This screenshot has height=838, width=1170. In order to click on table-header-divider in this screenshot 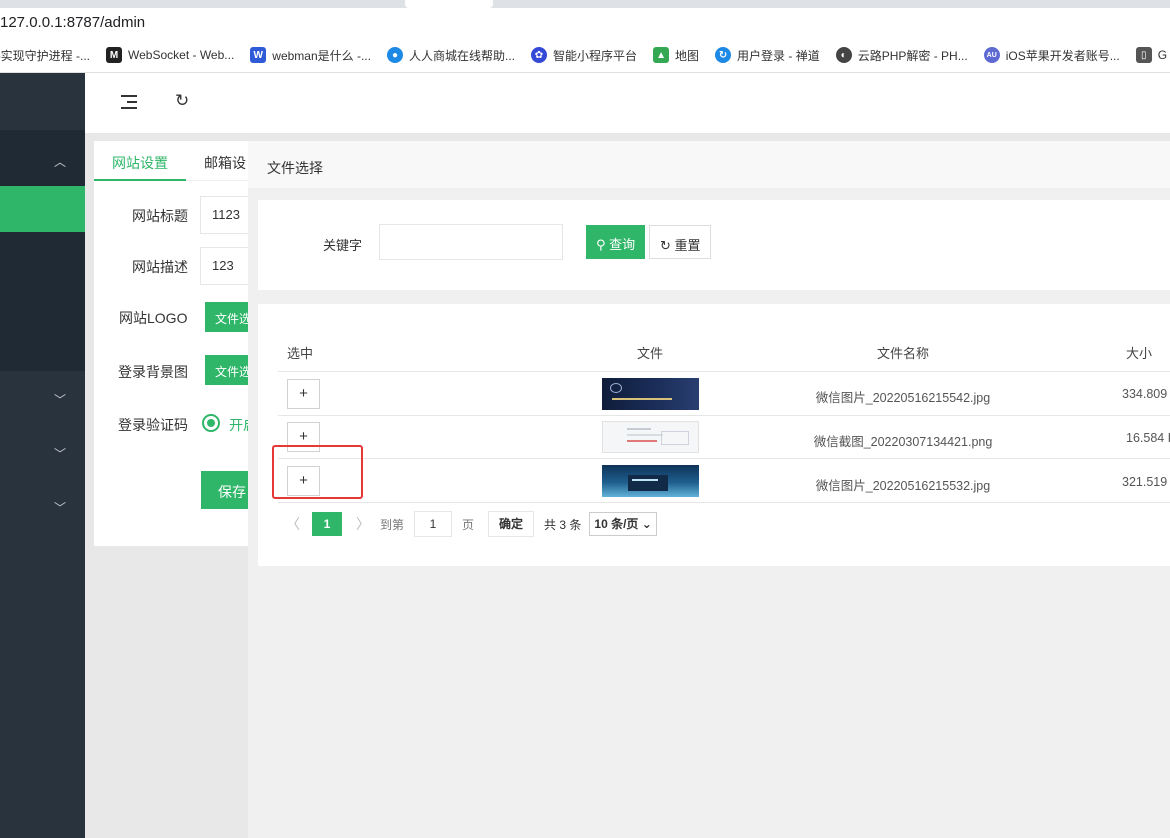, I will do `click(724, 371)`.